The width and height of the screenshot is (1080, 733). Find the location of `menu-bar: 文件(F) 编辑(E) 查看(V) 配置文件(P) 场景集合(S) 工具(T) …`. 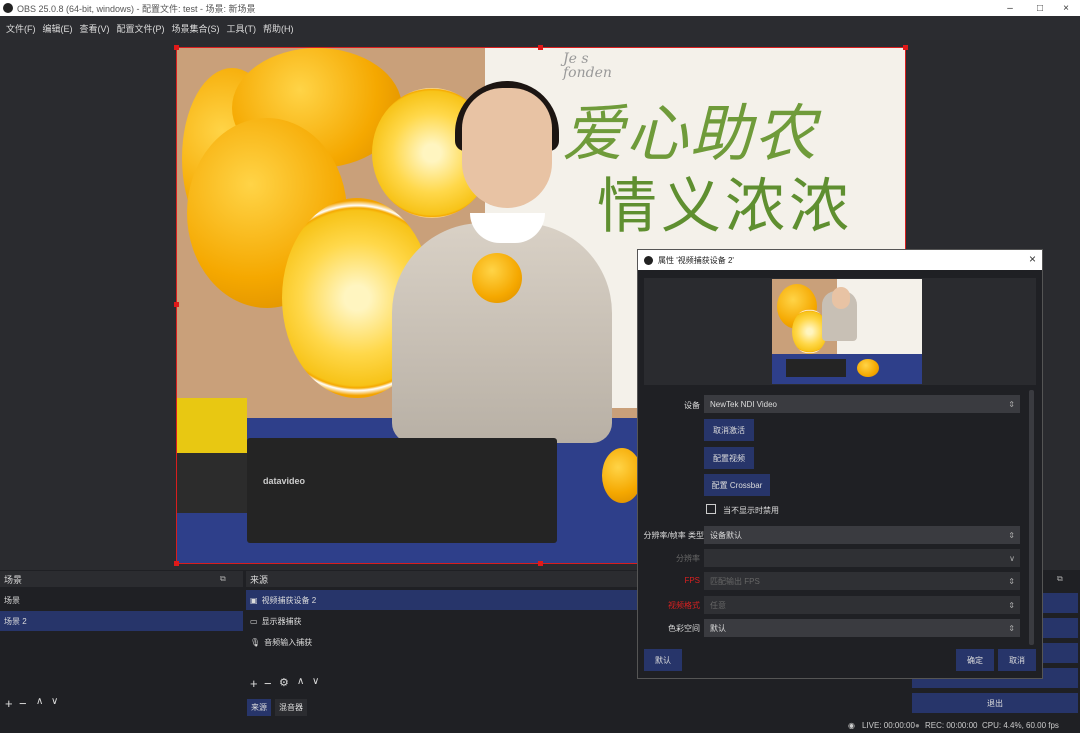

menu-bar: 文件(F) 编辑(E) 查看(V) 配置文件(P) 场景集合(S) 工具(T) … is located at coordinates (540, 28).